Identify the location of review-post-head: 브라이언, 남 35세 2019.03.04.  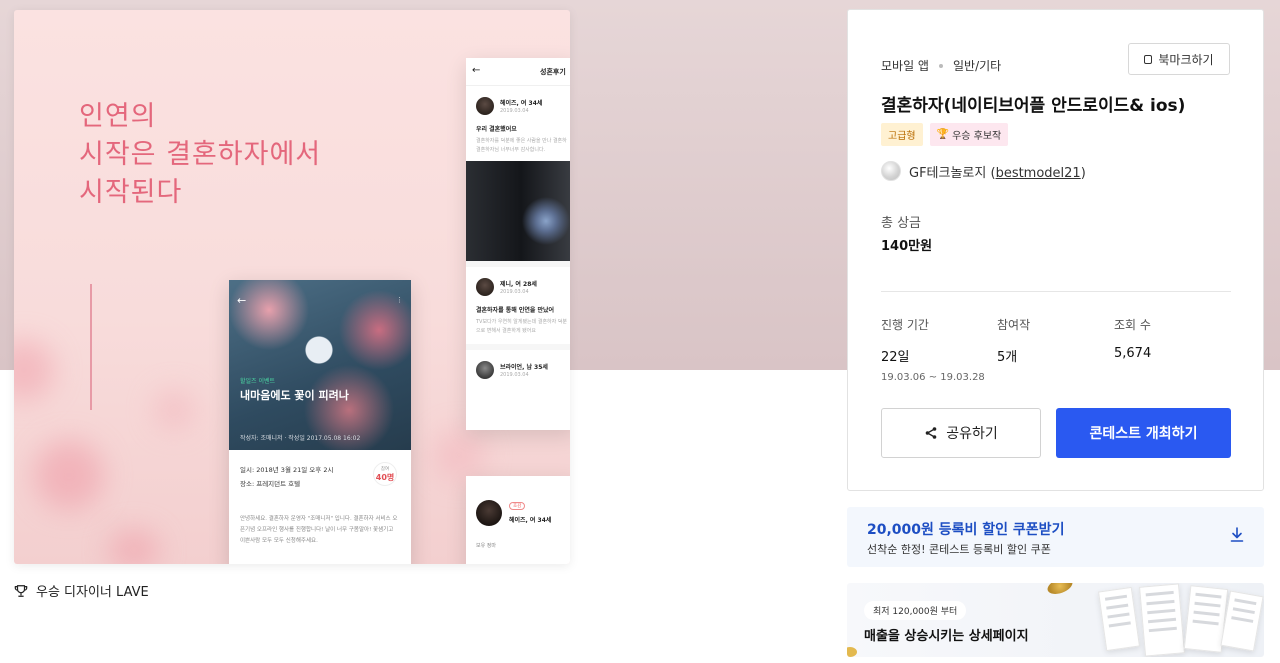
(518, 368).